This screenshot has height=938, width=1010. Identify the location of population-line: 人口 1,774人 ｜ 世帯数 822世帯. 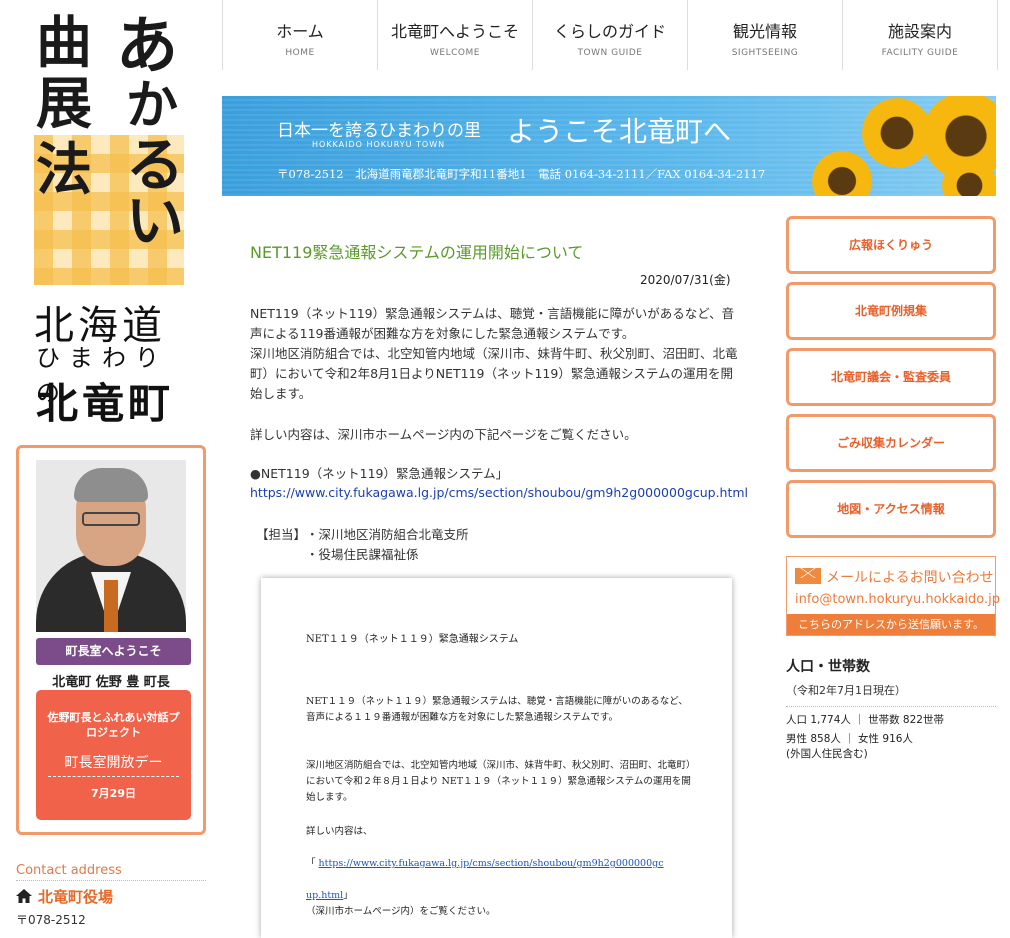
(865, 720).